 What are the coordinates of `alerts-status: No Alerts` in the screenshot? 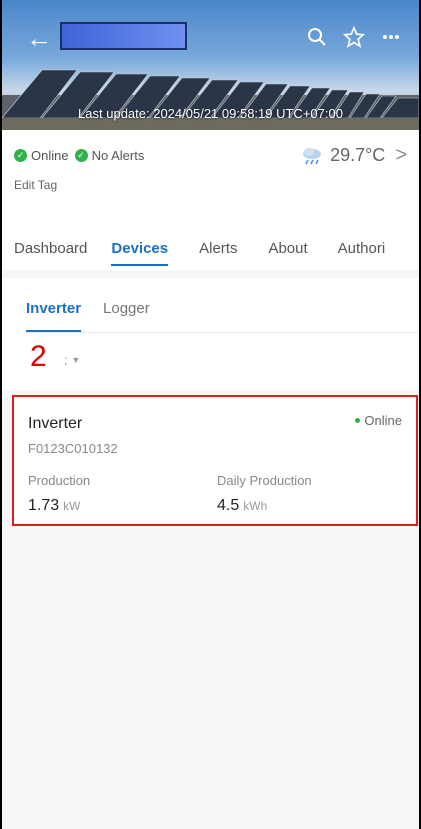 It's located at (118, 155).